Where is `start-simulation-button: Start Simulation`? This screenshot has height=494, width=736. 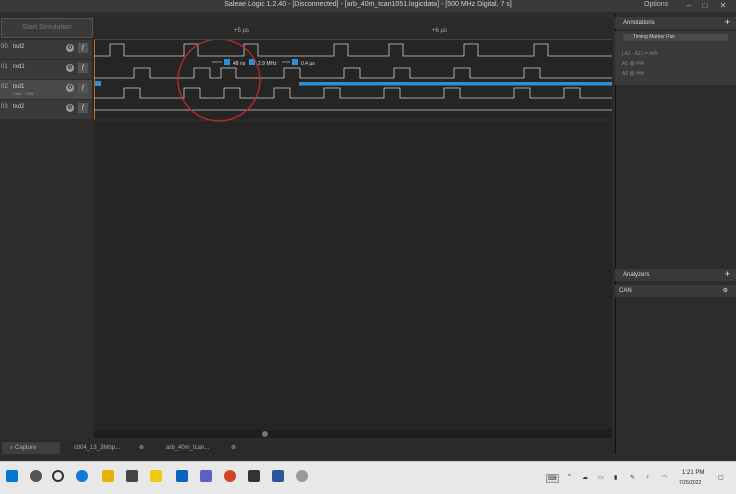 start-simulation-button: Start Simulation is located at coordinates (47, 28).